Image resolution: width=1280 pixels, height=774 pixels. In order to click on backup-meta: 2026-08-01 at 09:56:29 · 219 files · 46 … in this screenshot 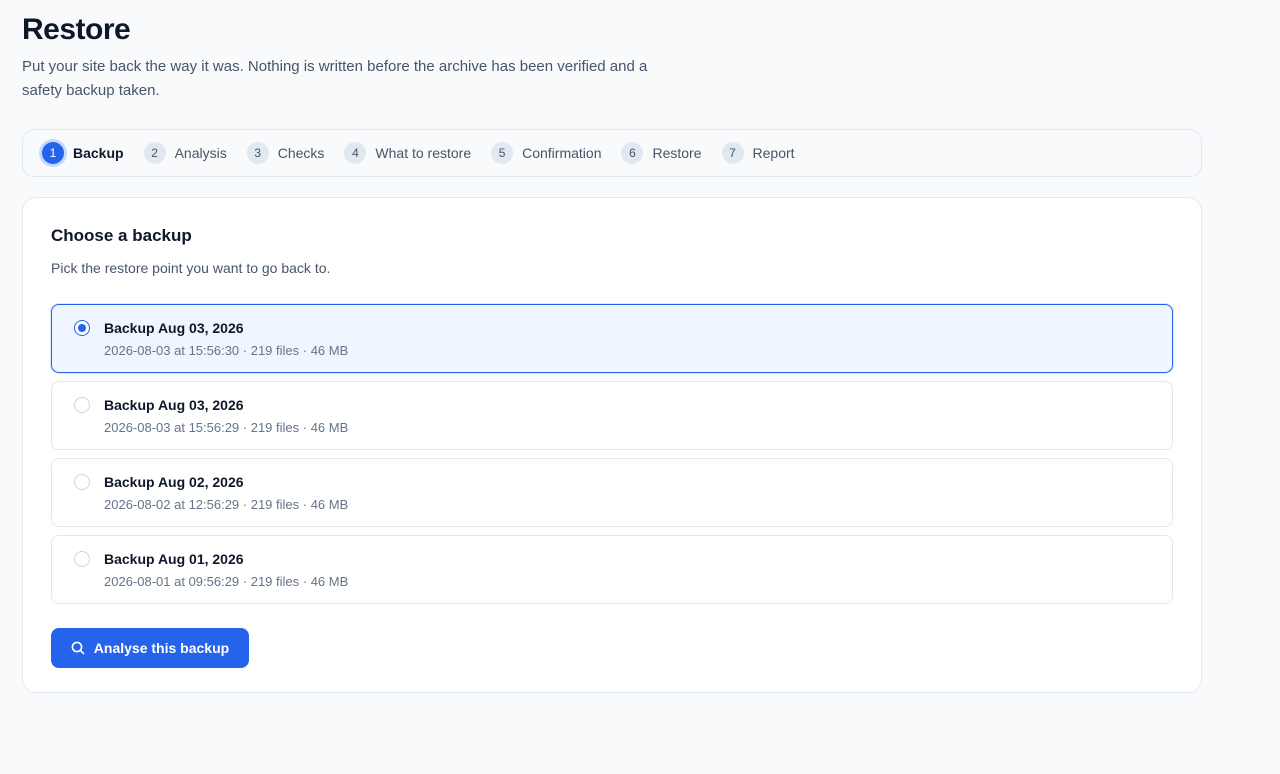, I will do `click(226, 581)`.